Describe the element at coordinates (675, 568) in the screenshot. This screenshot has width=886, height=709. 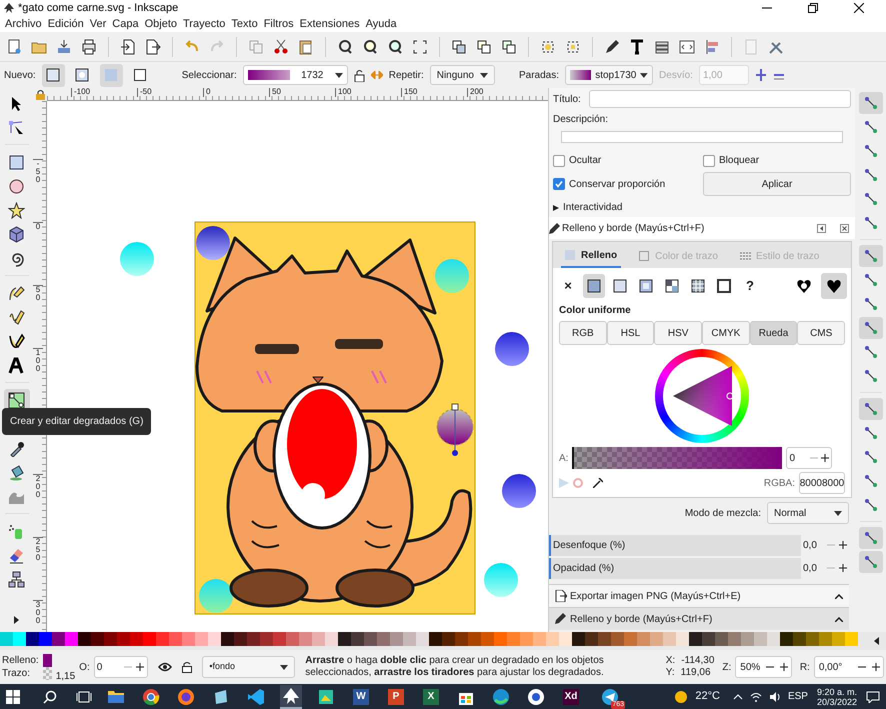
I see `slider-field: Opacidad (%)` at that location.